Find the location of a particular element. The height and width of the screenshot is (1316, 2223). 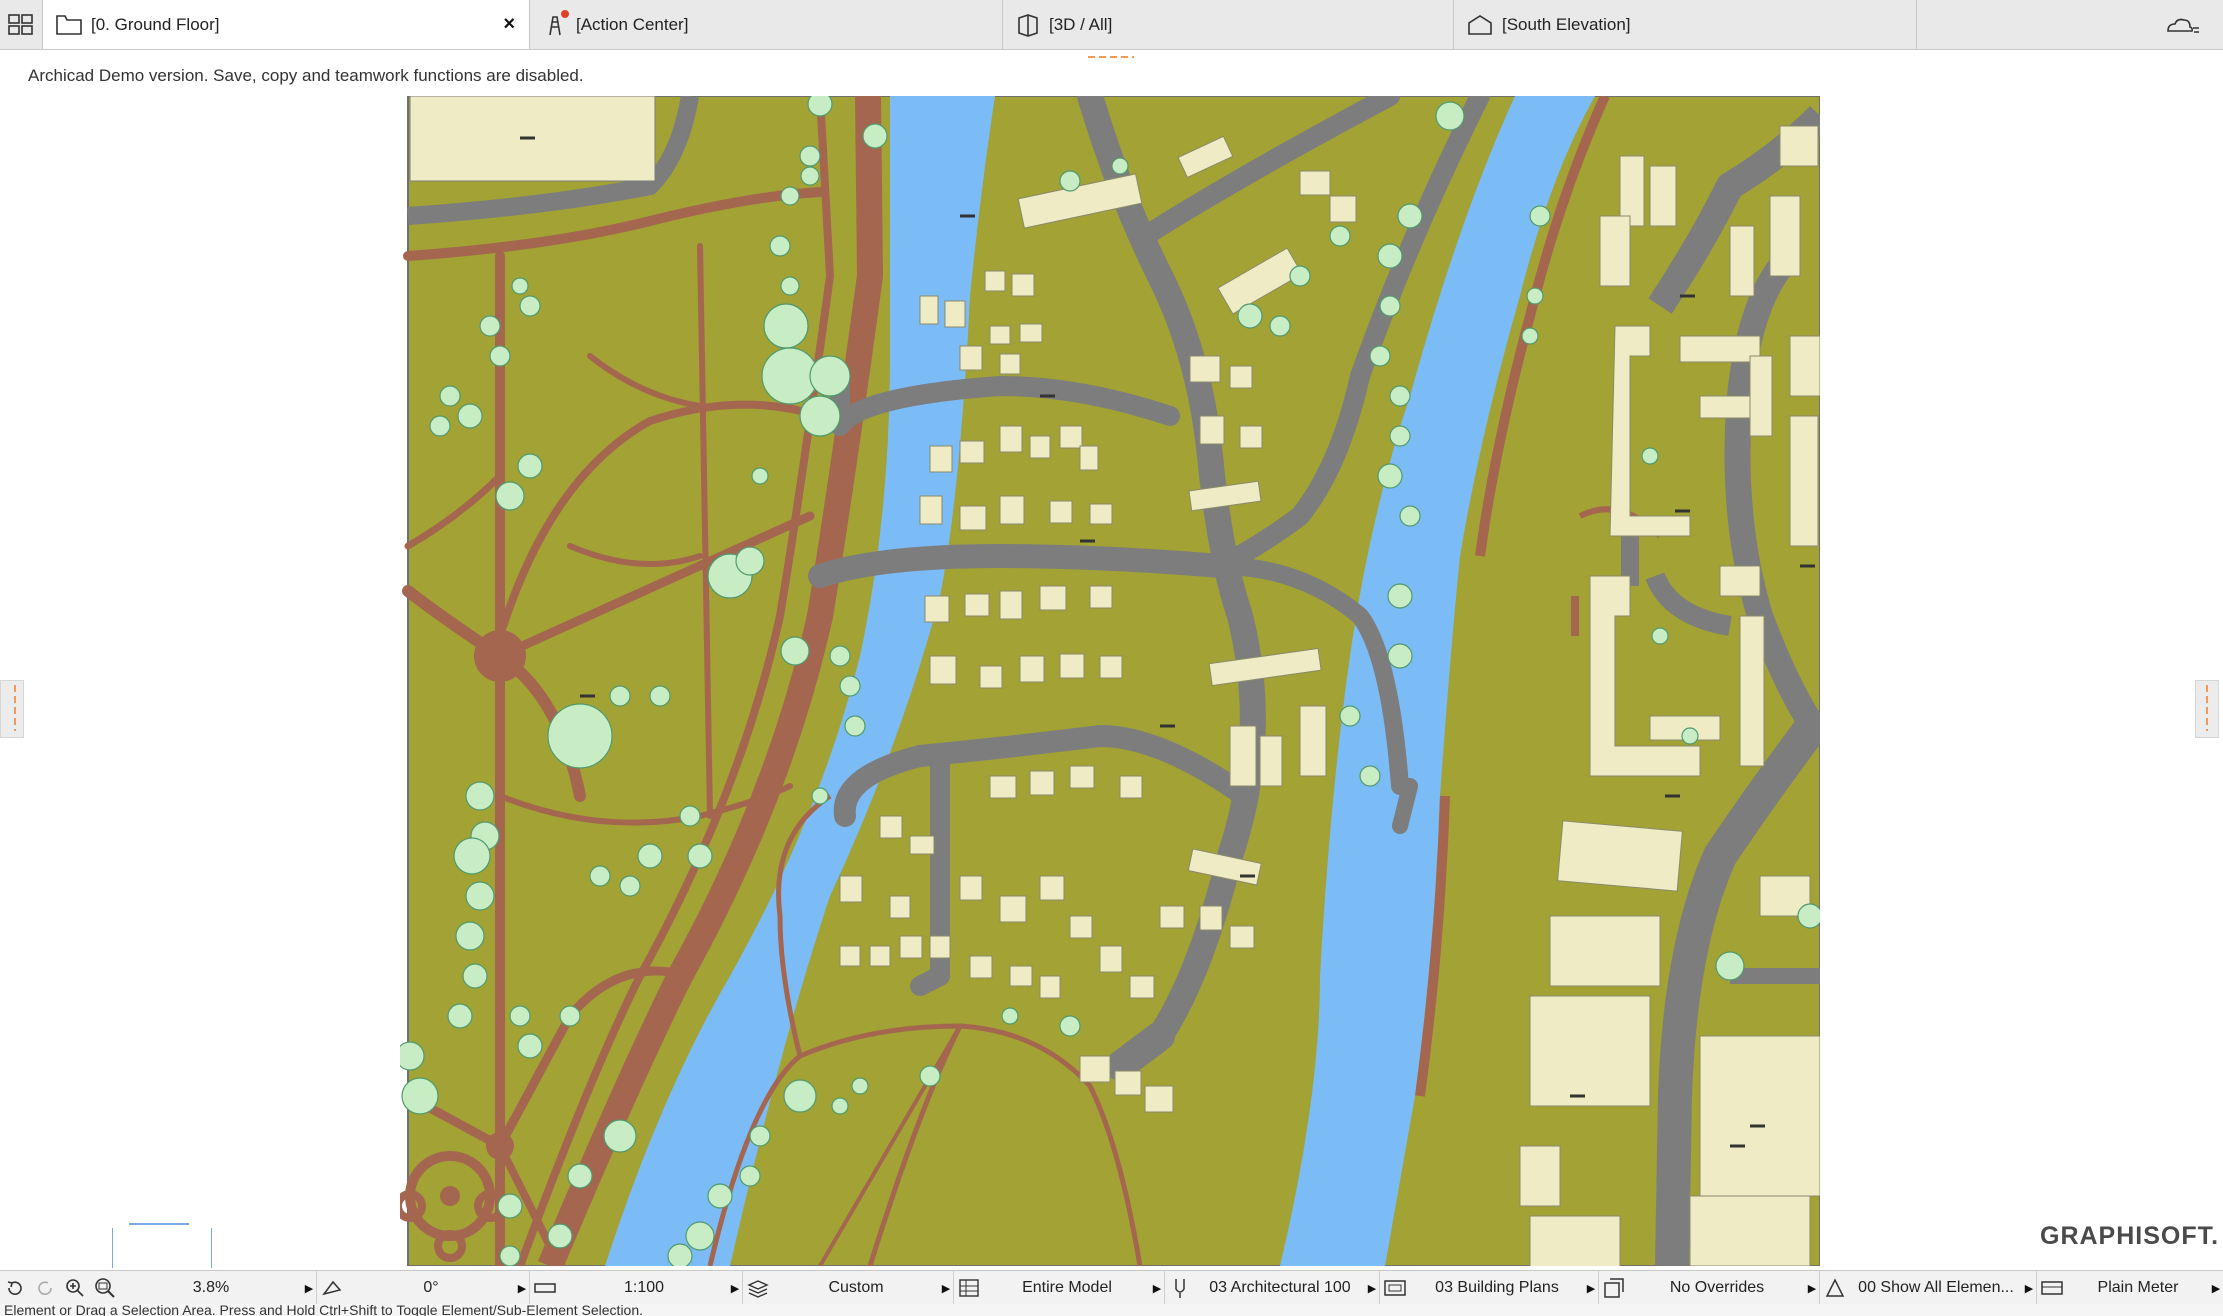

scale-arrow-icon: ▶ is located at coordinates (735, 1288).